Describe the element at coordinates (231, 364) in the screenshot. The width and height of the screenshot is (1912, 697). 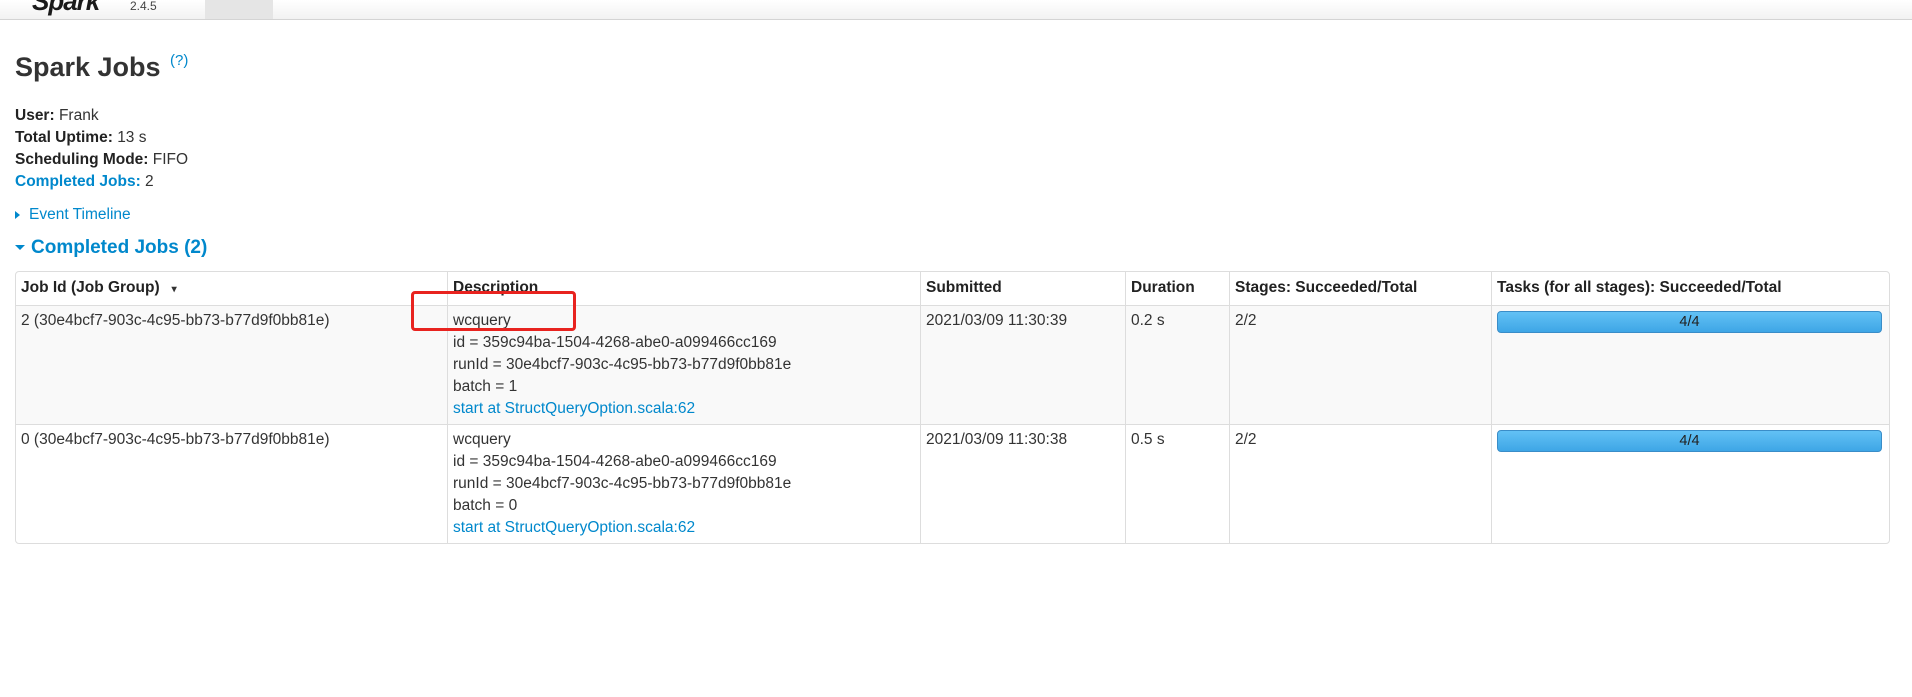
I see `job-id-cell: 2 (30e4bcf7-903c-4c95-bb73-b77d9f0bb81e)` at that location.